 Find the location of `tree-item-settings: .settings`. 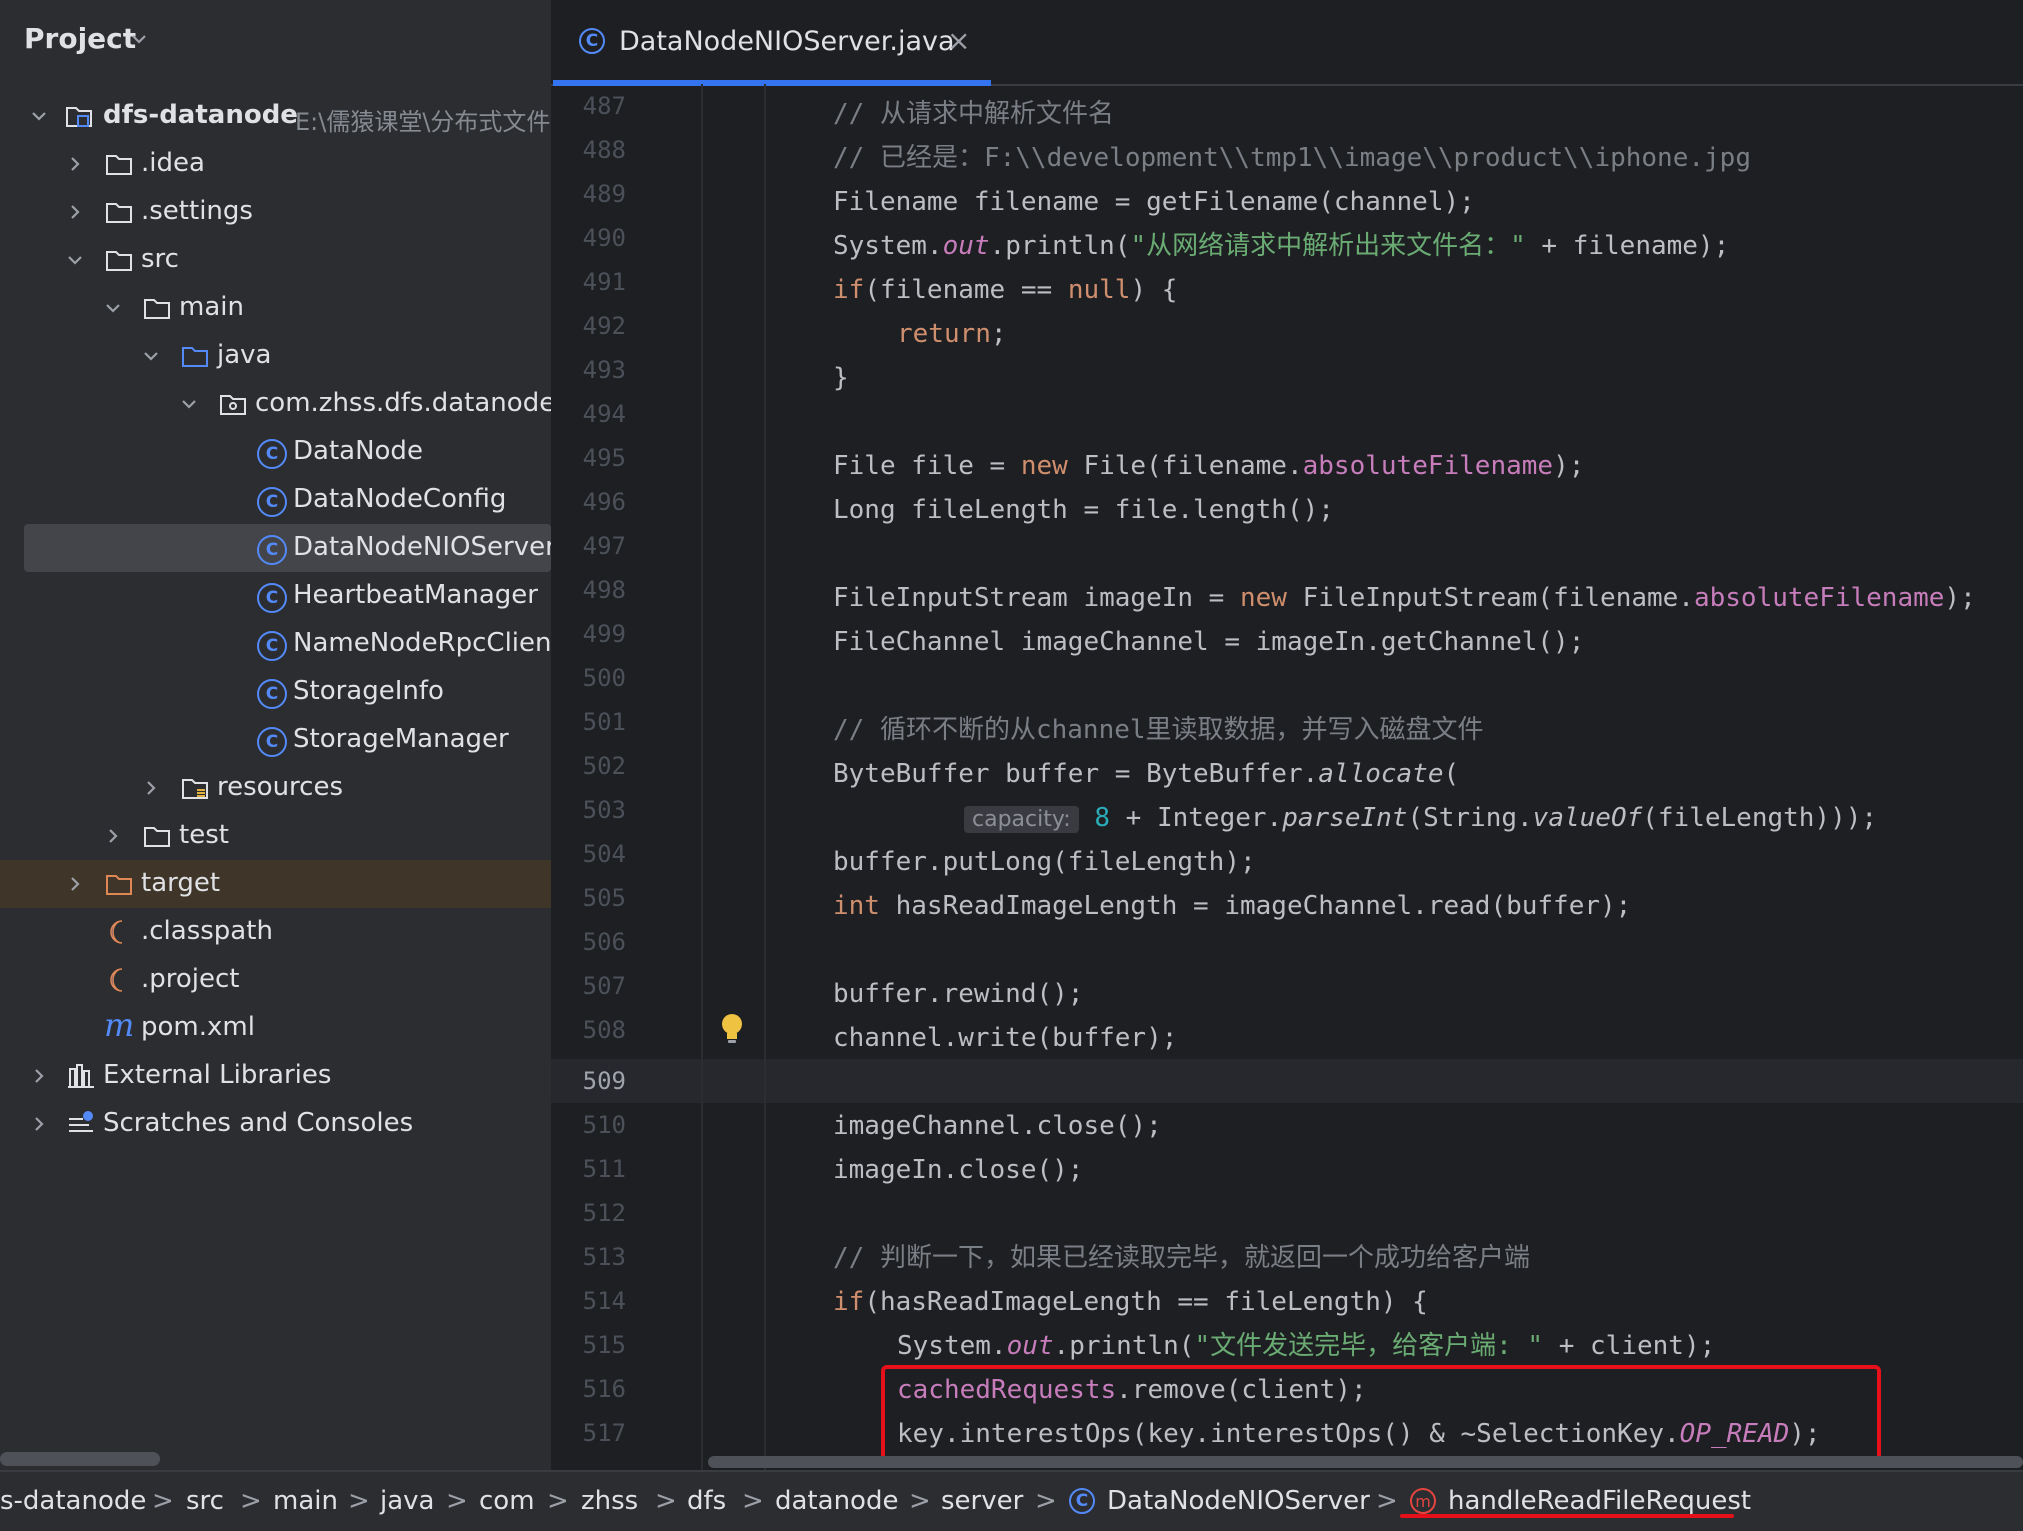

tree-item-settings: .settings is located at coordinates (275, 212).